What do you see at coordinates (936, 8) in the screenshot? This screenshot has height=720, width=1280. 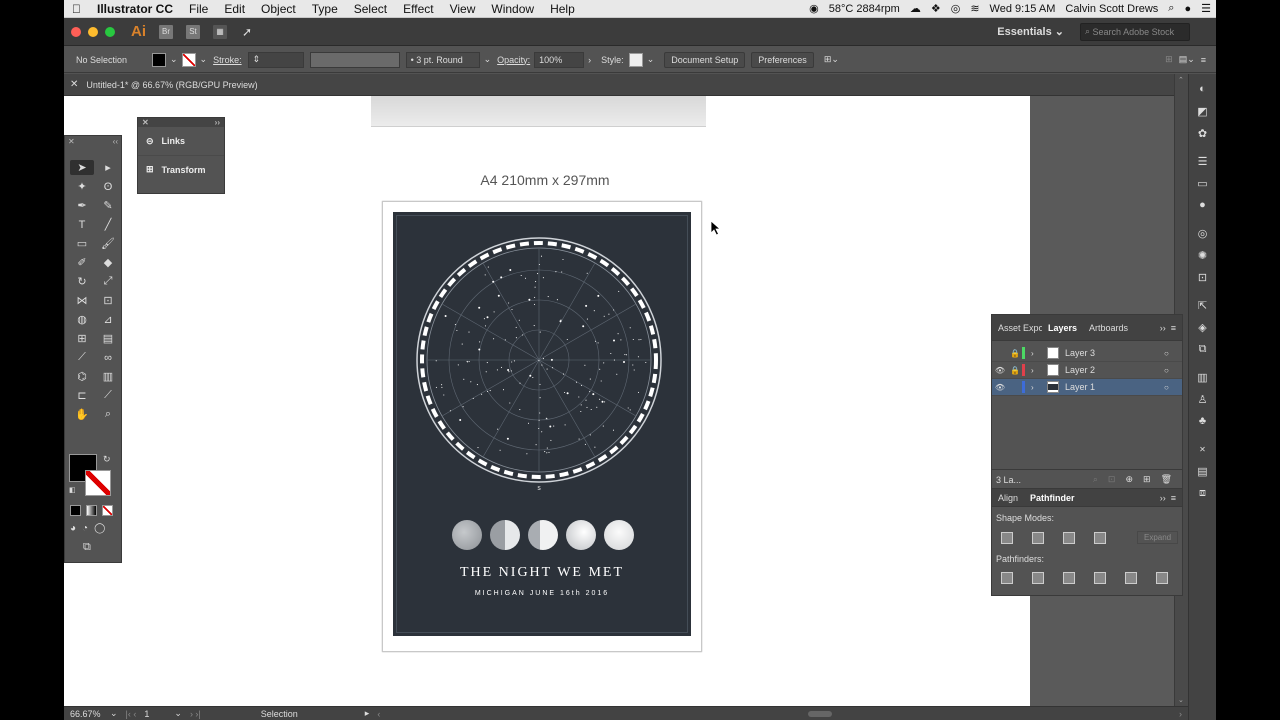 I see `dropbox-icon: ❖` at bounding box center [936, 8].